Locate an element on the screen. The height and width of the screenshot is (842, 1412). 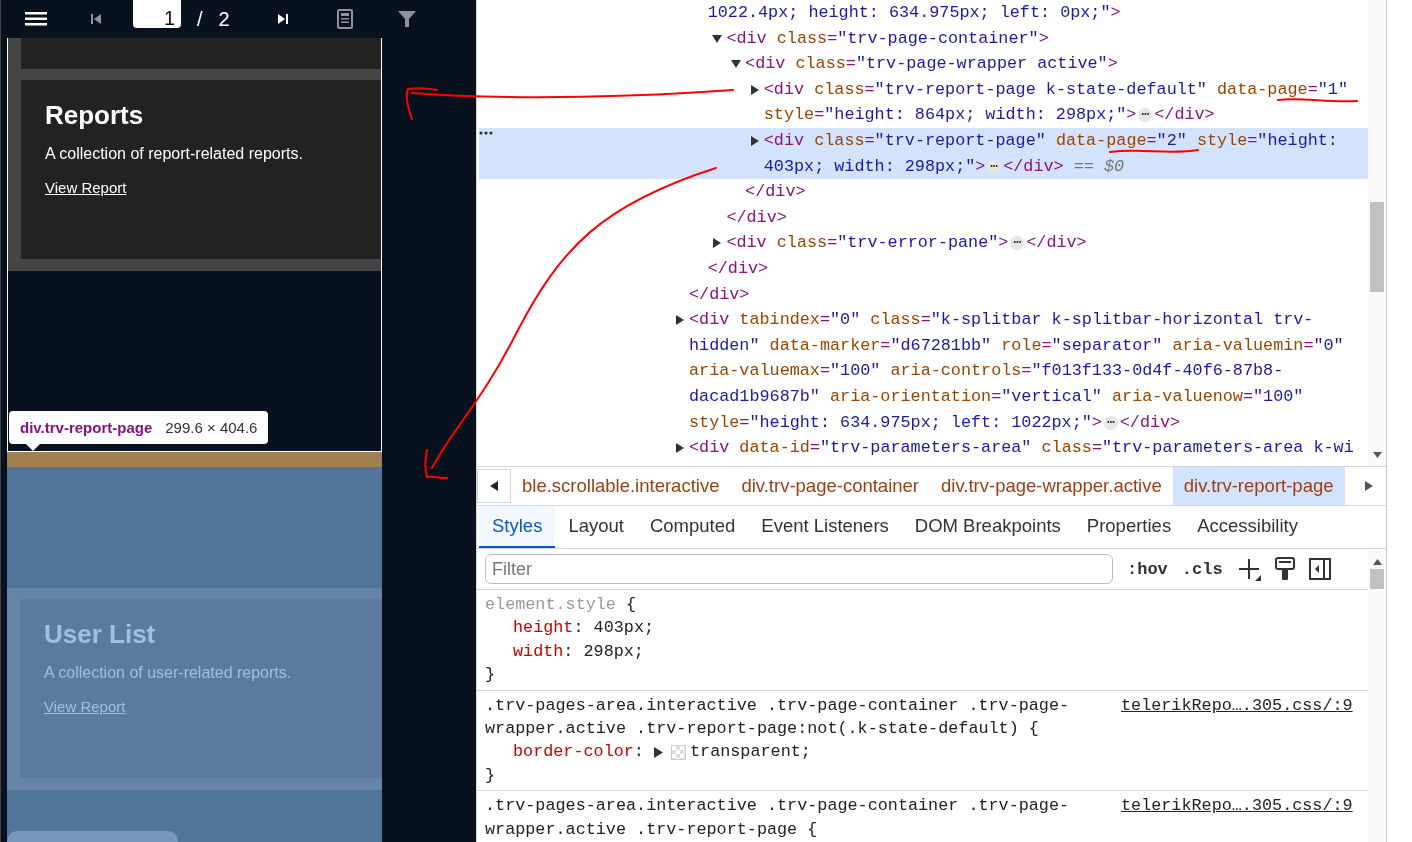
dom-node-row: <div data-id="trv-parameters-area" class="trv-parameters-area k-wi is located at coordinates (923, 448).